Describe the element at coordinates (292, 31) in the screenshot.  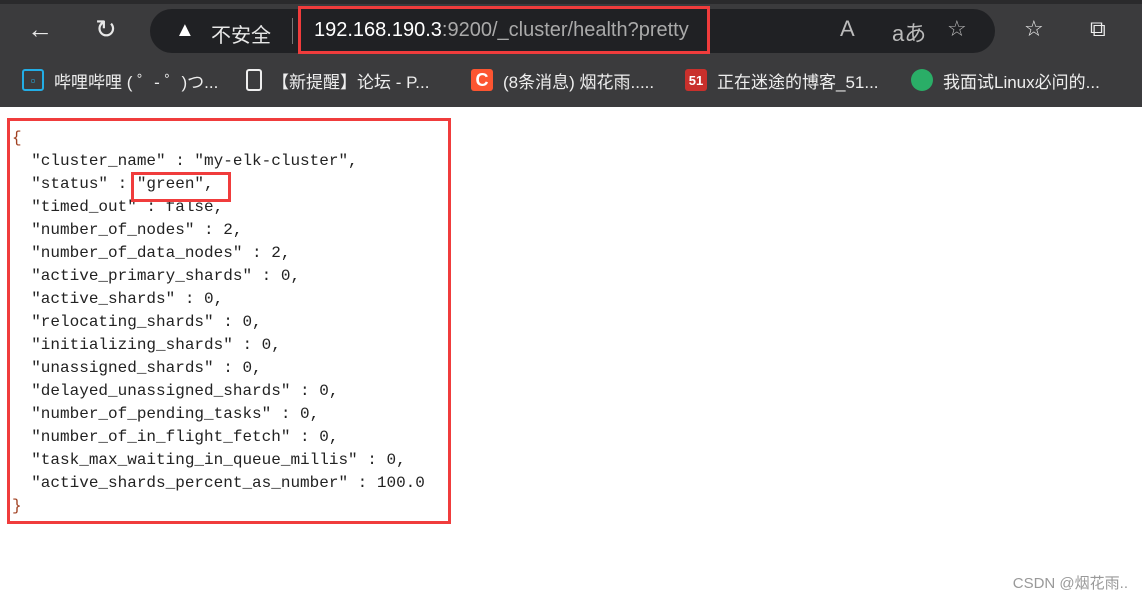
I see `divider` at that location.